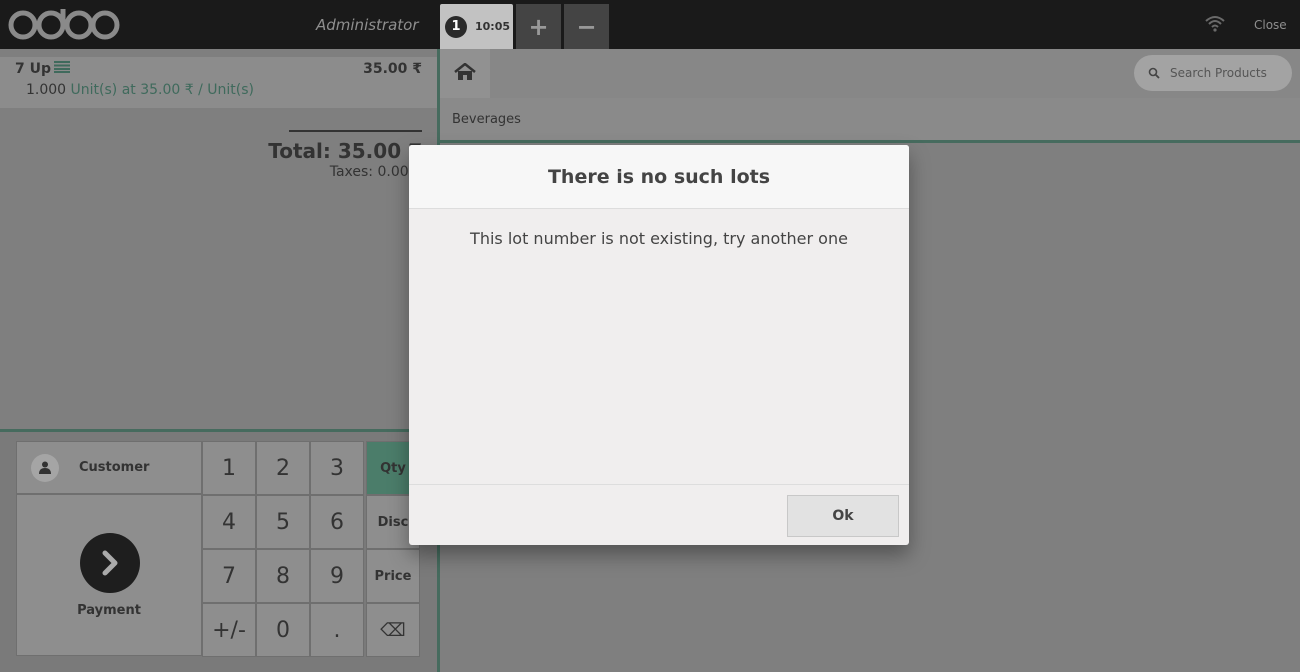 The height and width of the screenshot is (672, 1300). What do you see at coordinates (337, 576) in the screenshot?
I see `numpad-key-9: 9` at bounding box center [337, 576].